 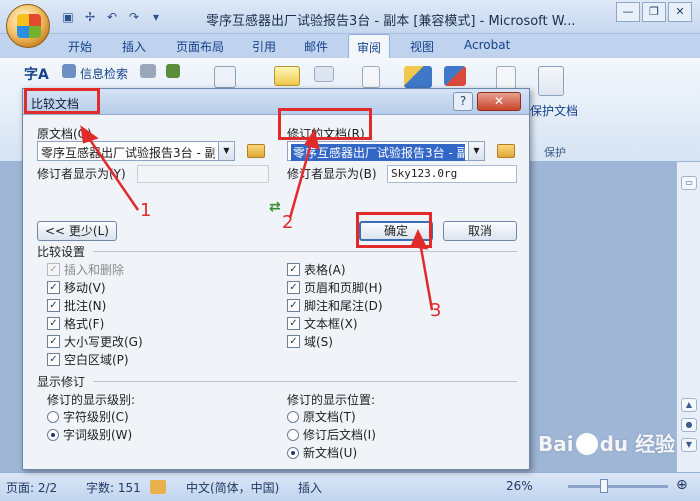 What do you see at coordinates (113, 487) in the screenshot?
I see `word-count: 字数: 151` at bounding box center [113, 487].